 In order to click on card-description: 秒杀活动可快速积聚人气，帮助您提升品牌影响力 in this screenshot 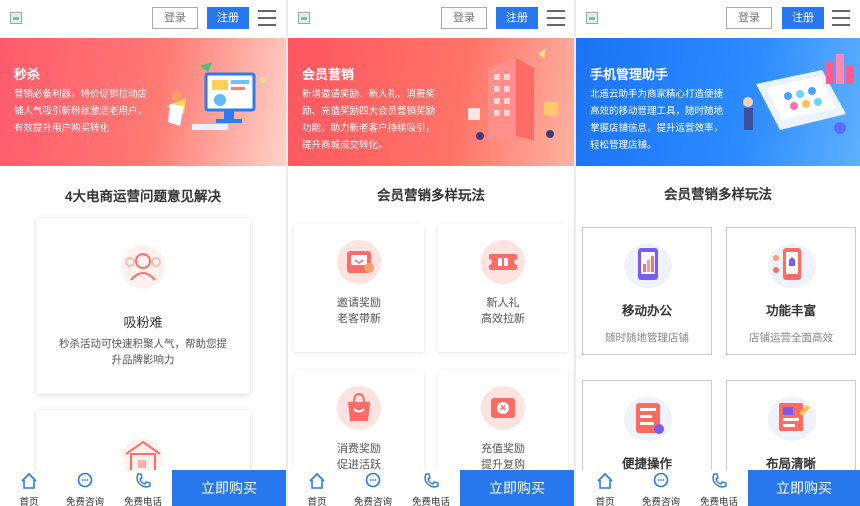, I will do `click(143, 352)`.